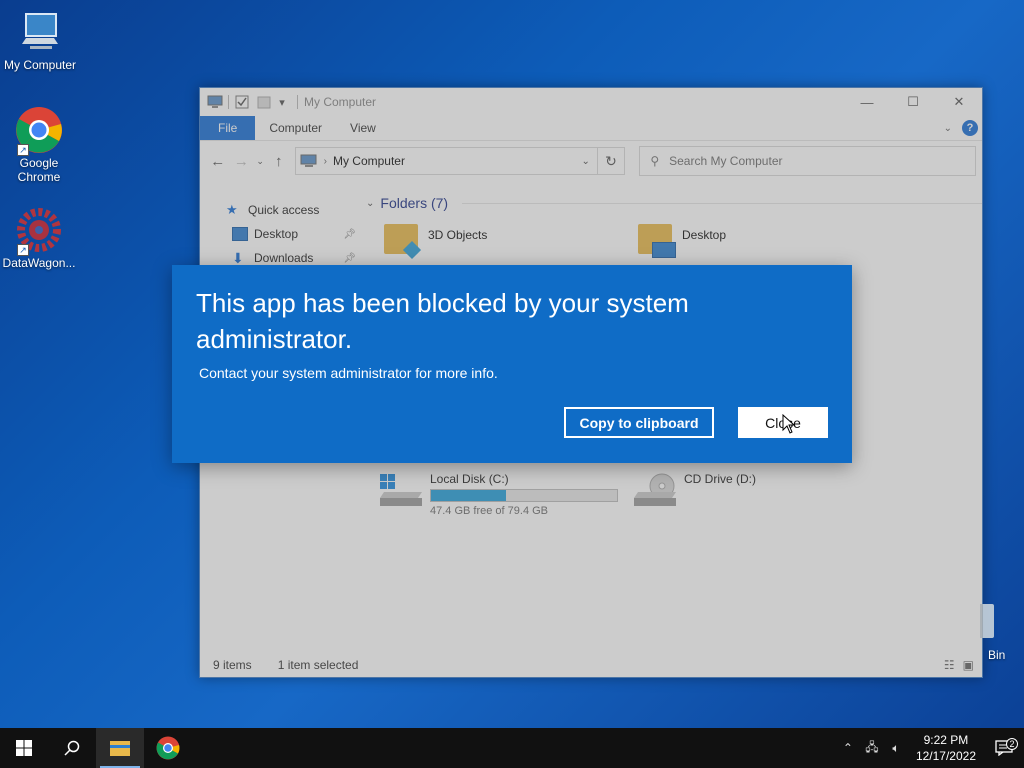  Describe the element at coordinates (40, 32) in the screenshot. I see `computer-icon` at that location.